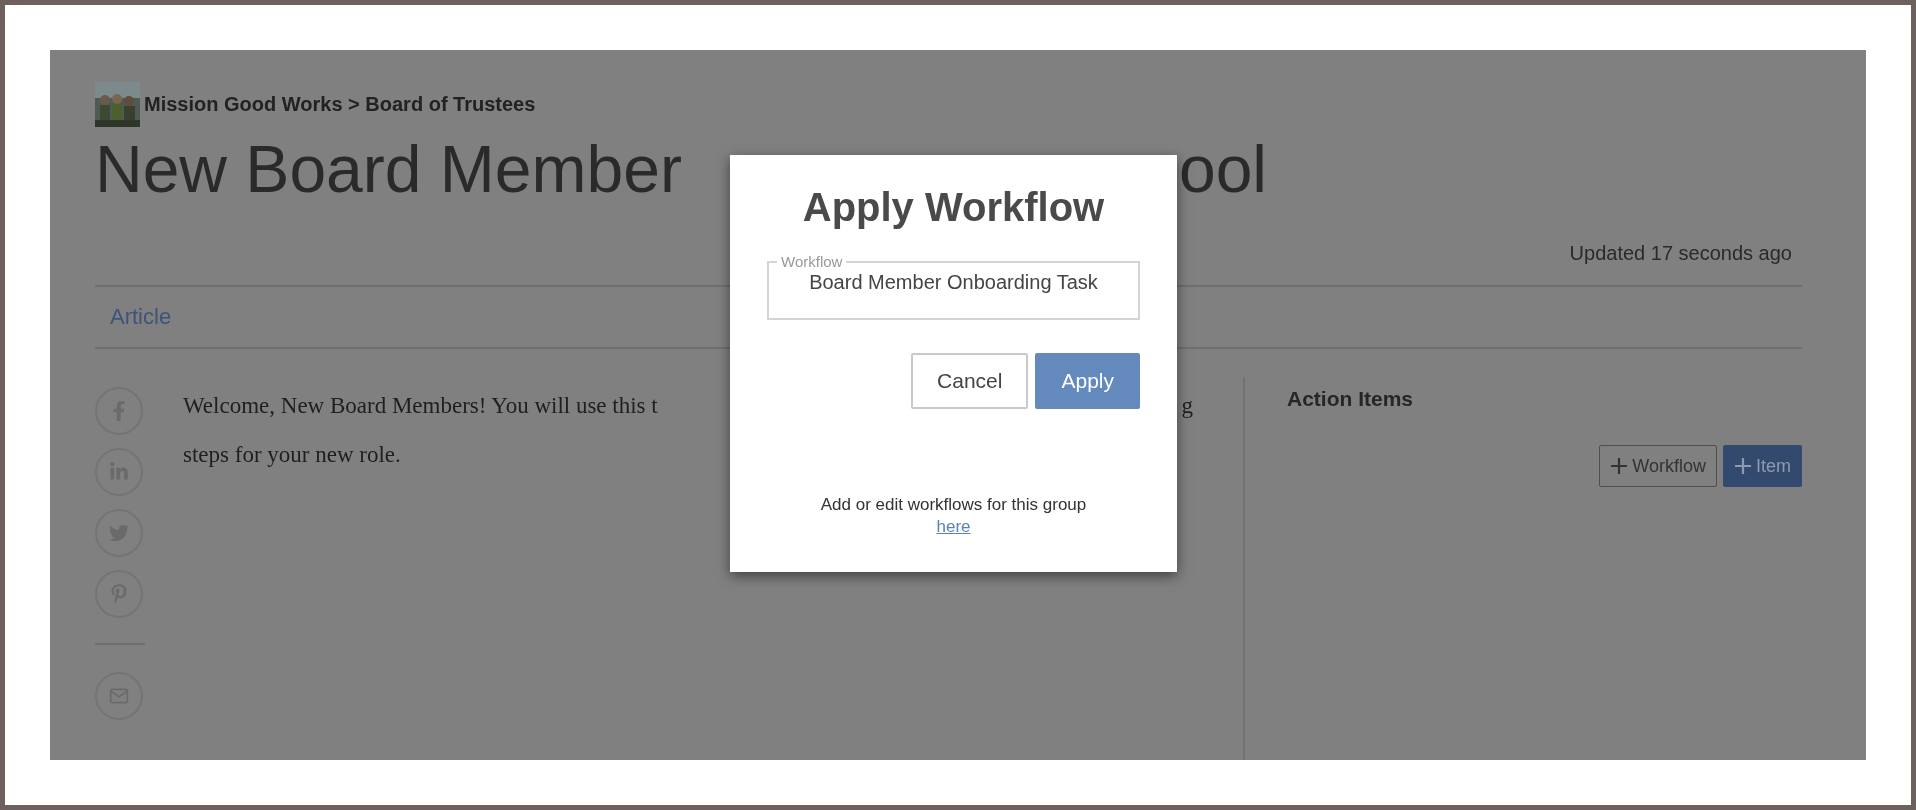  What do you see at coordinates (1351, 399) in the screenshot?
I see `section-title: Action Items` at bounding box center [1351, 399].